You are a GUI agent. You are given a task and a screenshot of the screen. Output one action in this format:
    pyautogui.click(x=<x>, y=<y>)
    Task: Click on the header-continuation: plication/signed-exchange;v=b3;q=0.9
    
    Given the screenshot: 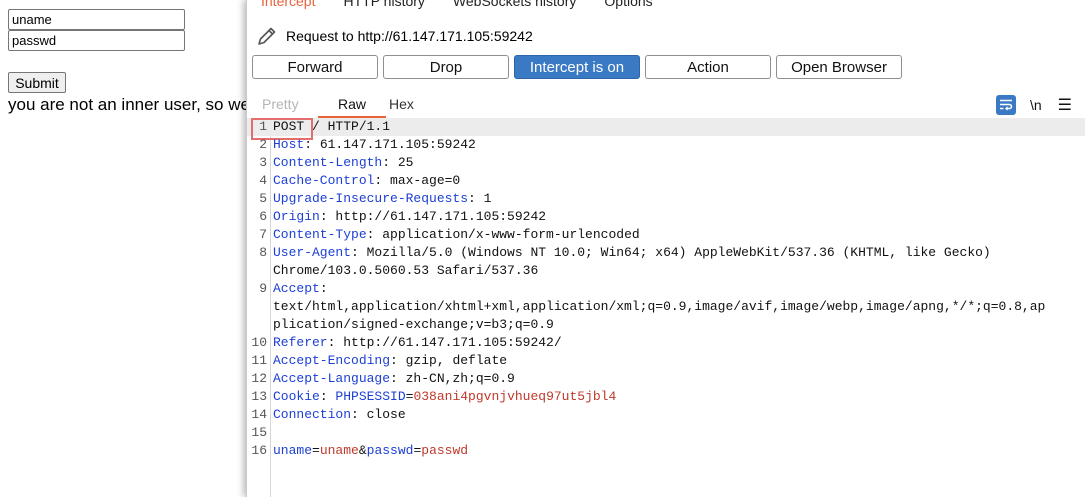 What is the action you would take?
    pyautogui.click(x=666, y=325)
    